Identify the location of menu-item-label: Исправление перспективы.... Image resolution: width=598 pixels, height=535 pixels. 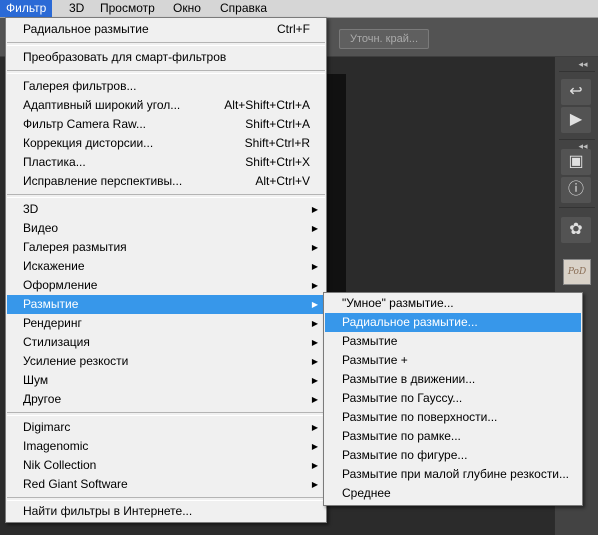
(103, 181).